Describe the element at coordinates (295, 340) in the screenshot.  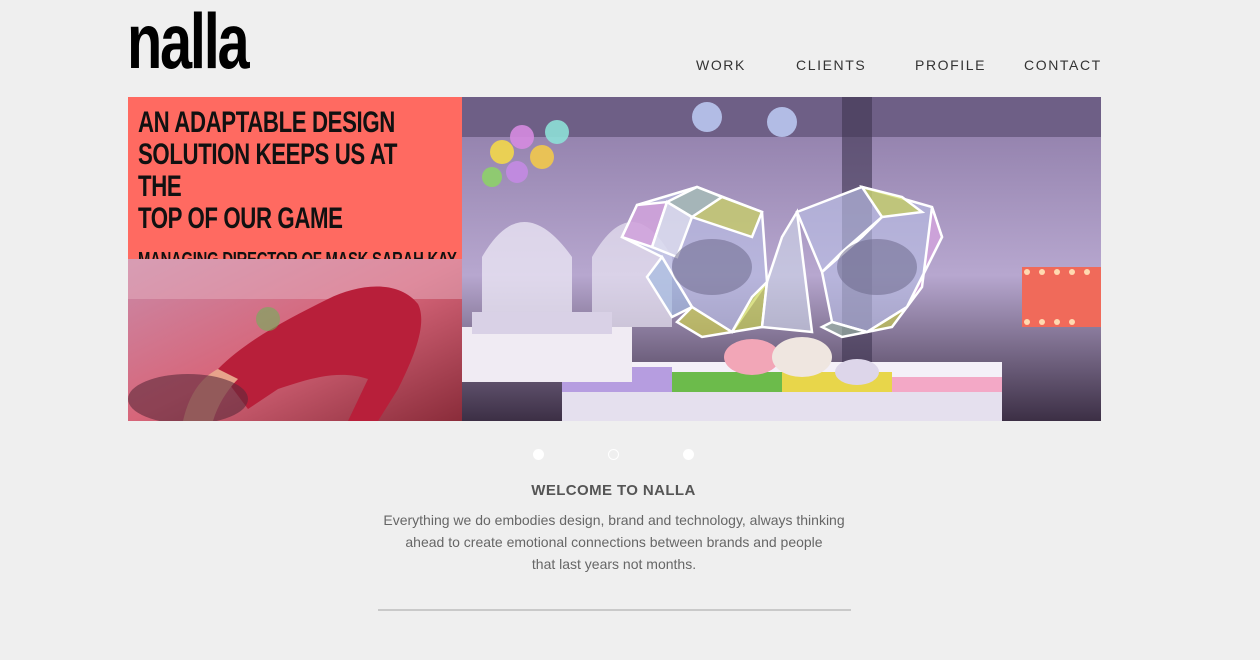
I see `performer-photo` at that location.